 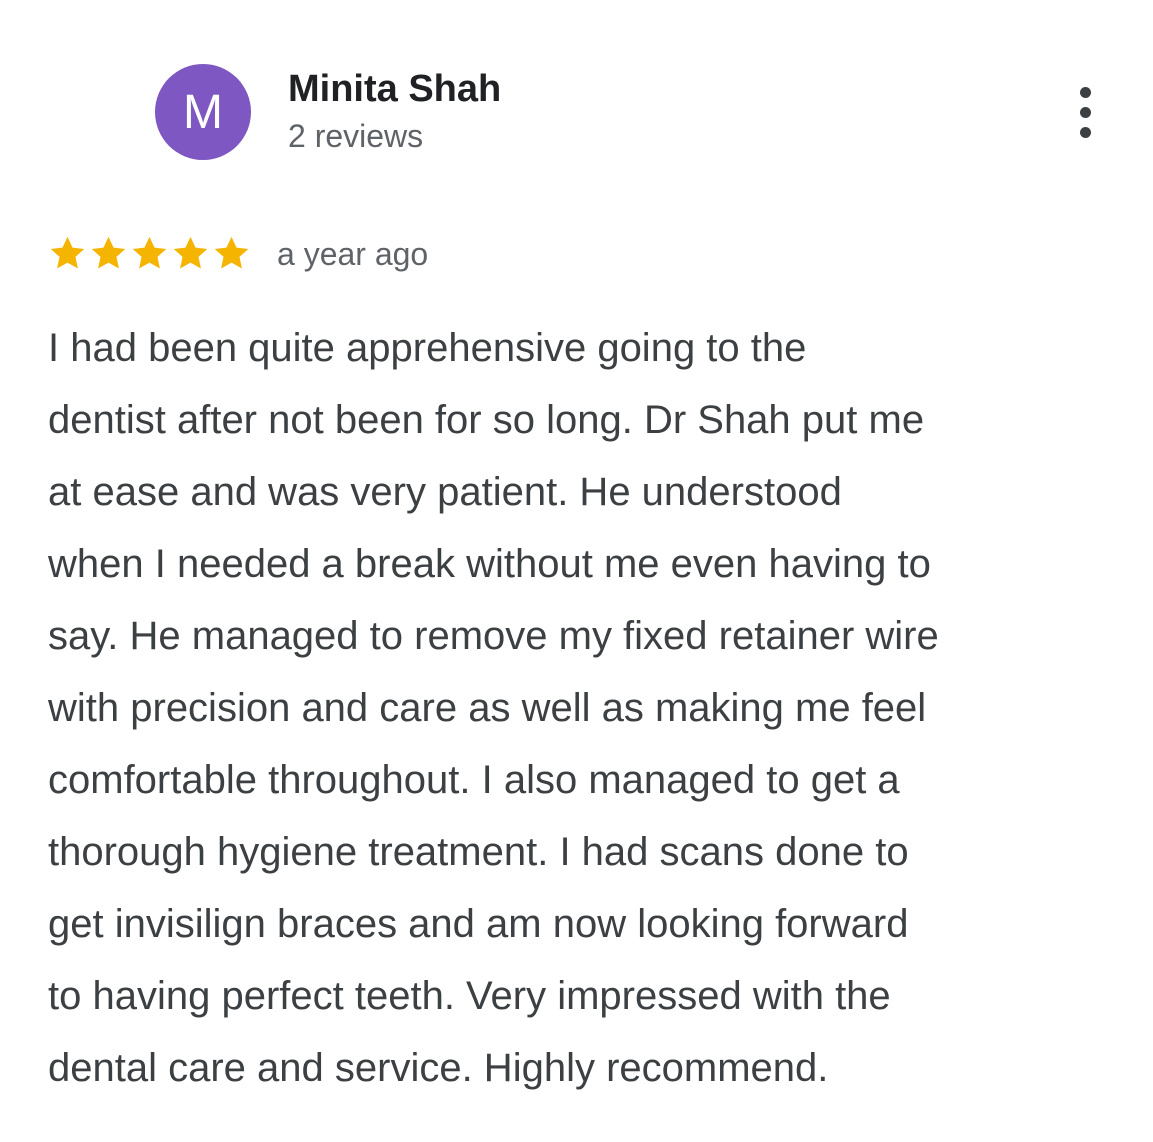 What do you see at coordinates (355, 136) in the screenshot?
I see `reviewer-review-count: 2 reviews` at bounding box center [355, 136].